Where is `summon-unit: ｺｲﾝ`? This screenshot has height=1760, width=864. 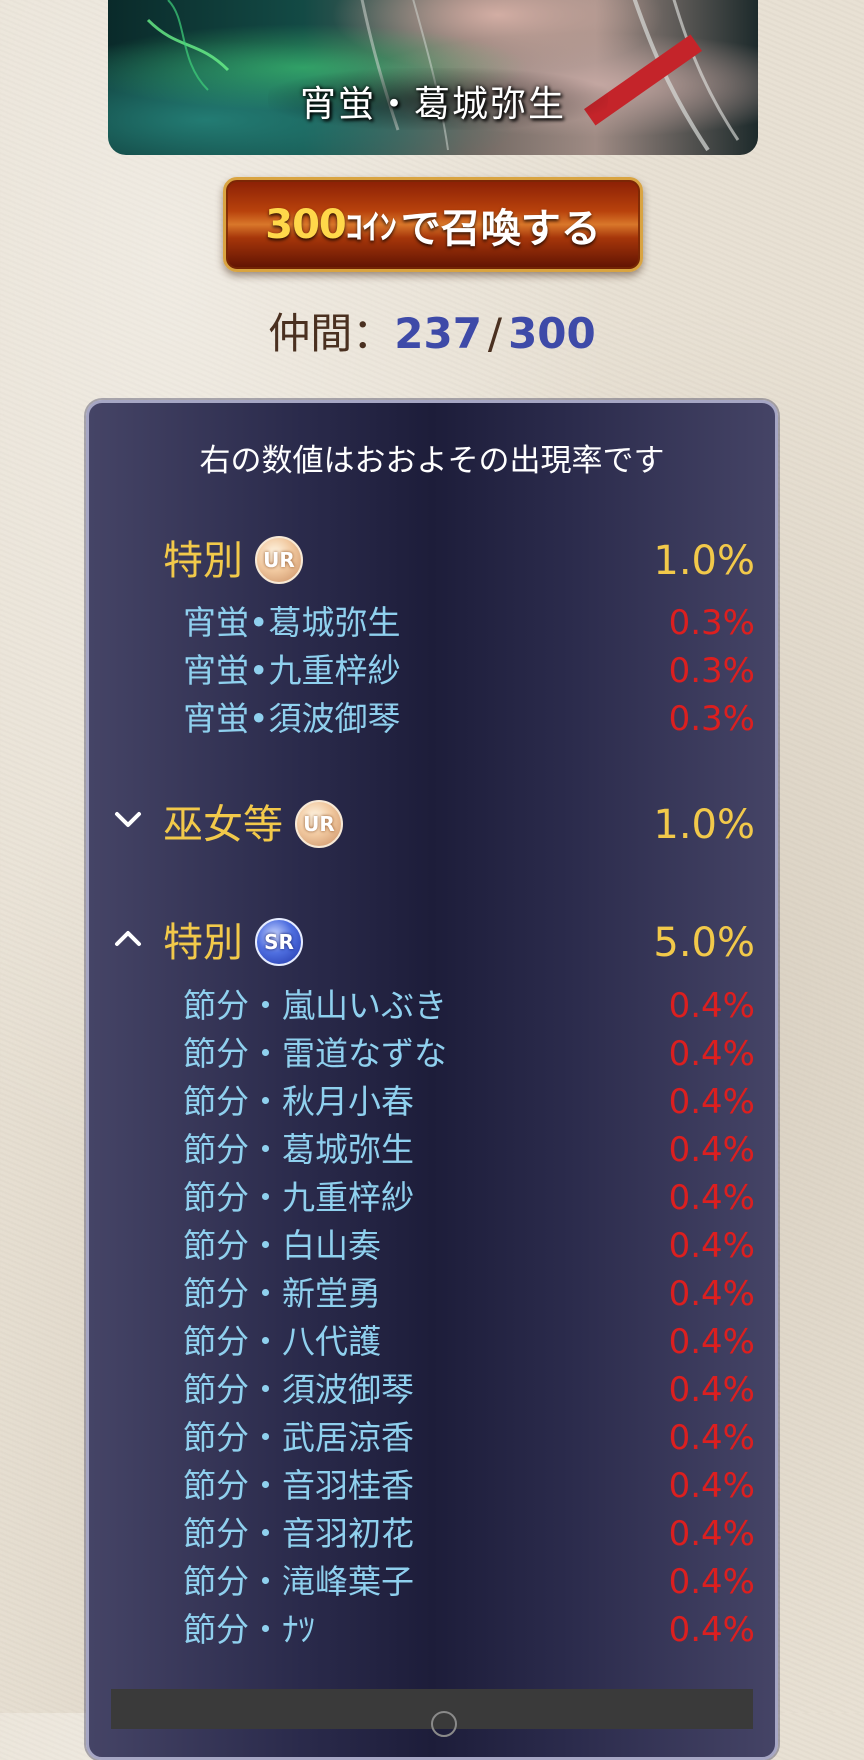 summon-unit: ｺｲﾝ is located at coordinates (371, 228).